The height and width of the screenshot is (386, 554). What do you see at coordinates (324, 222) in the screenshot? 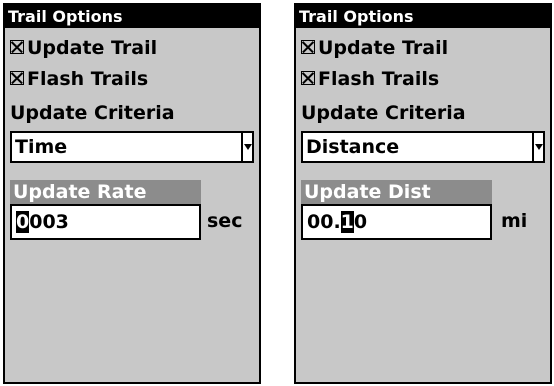
I see `value-prefix: 00.` at bounding box center [324, 222].